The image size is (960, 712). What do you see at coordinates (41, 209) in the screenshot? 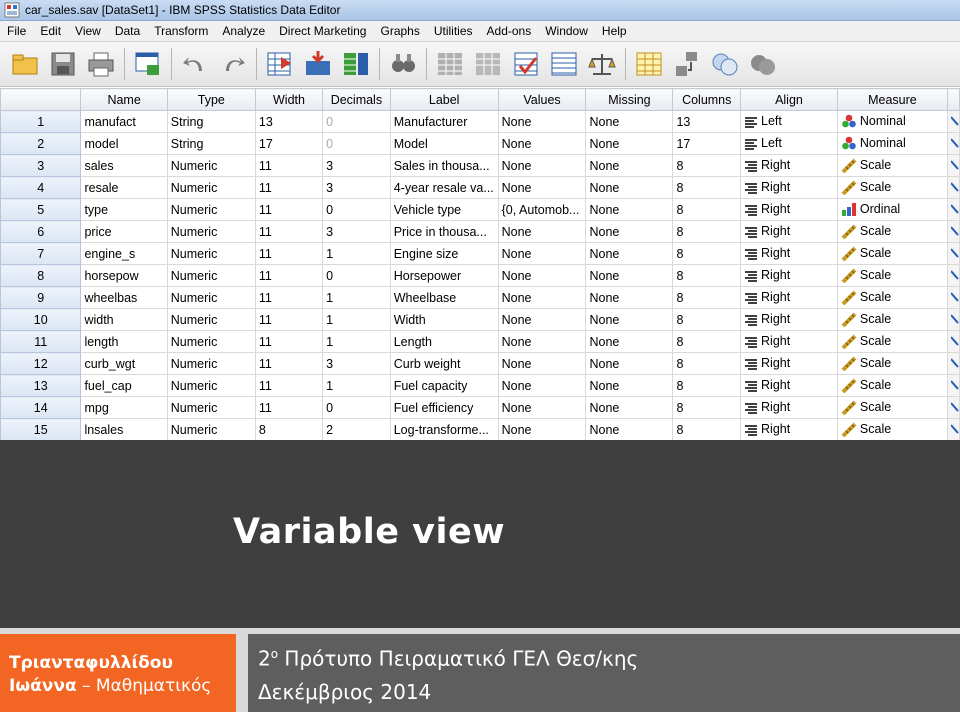
I see `row-number: 5` at bounding box center [41, 209].